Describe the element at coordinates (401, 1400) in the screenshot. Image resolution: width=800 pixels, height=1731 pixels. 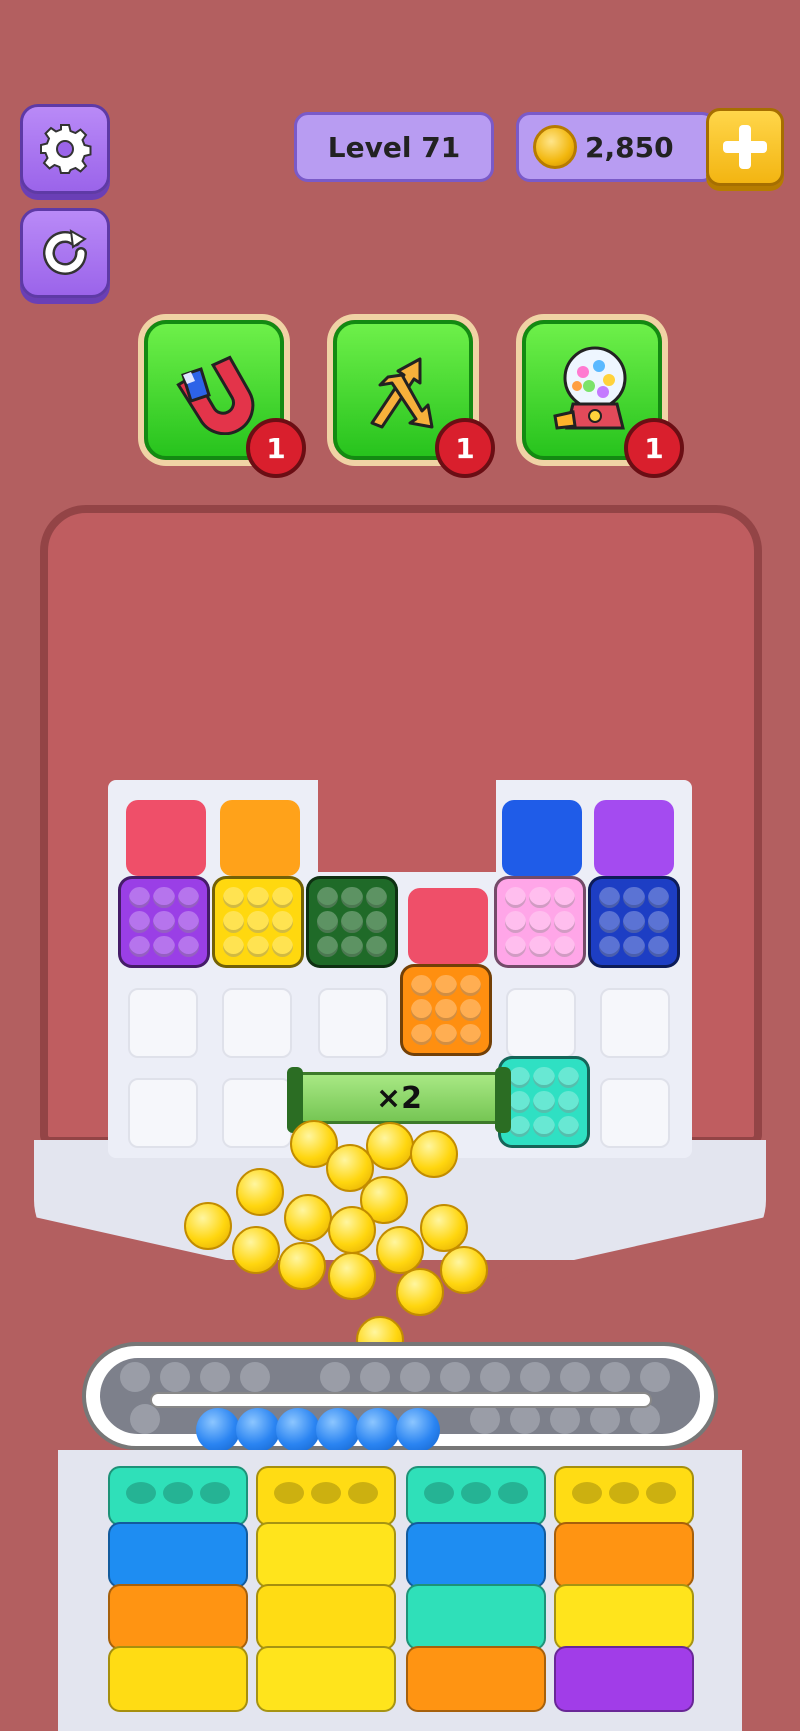
I see `conveyor-rail` at that location.